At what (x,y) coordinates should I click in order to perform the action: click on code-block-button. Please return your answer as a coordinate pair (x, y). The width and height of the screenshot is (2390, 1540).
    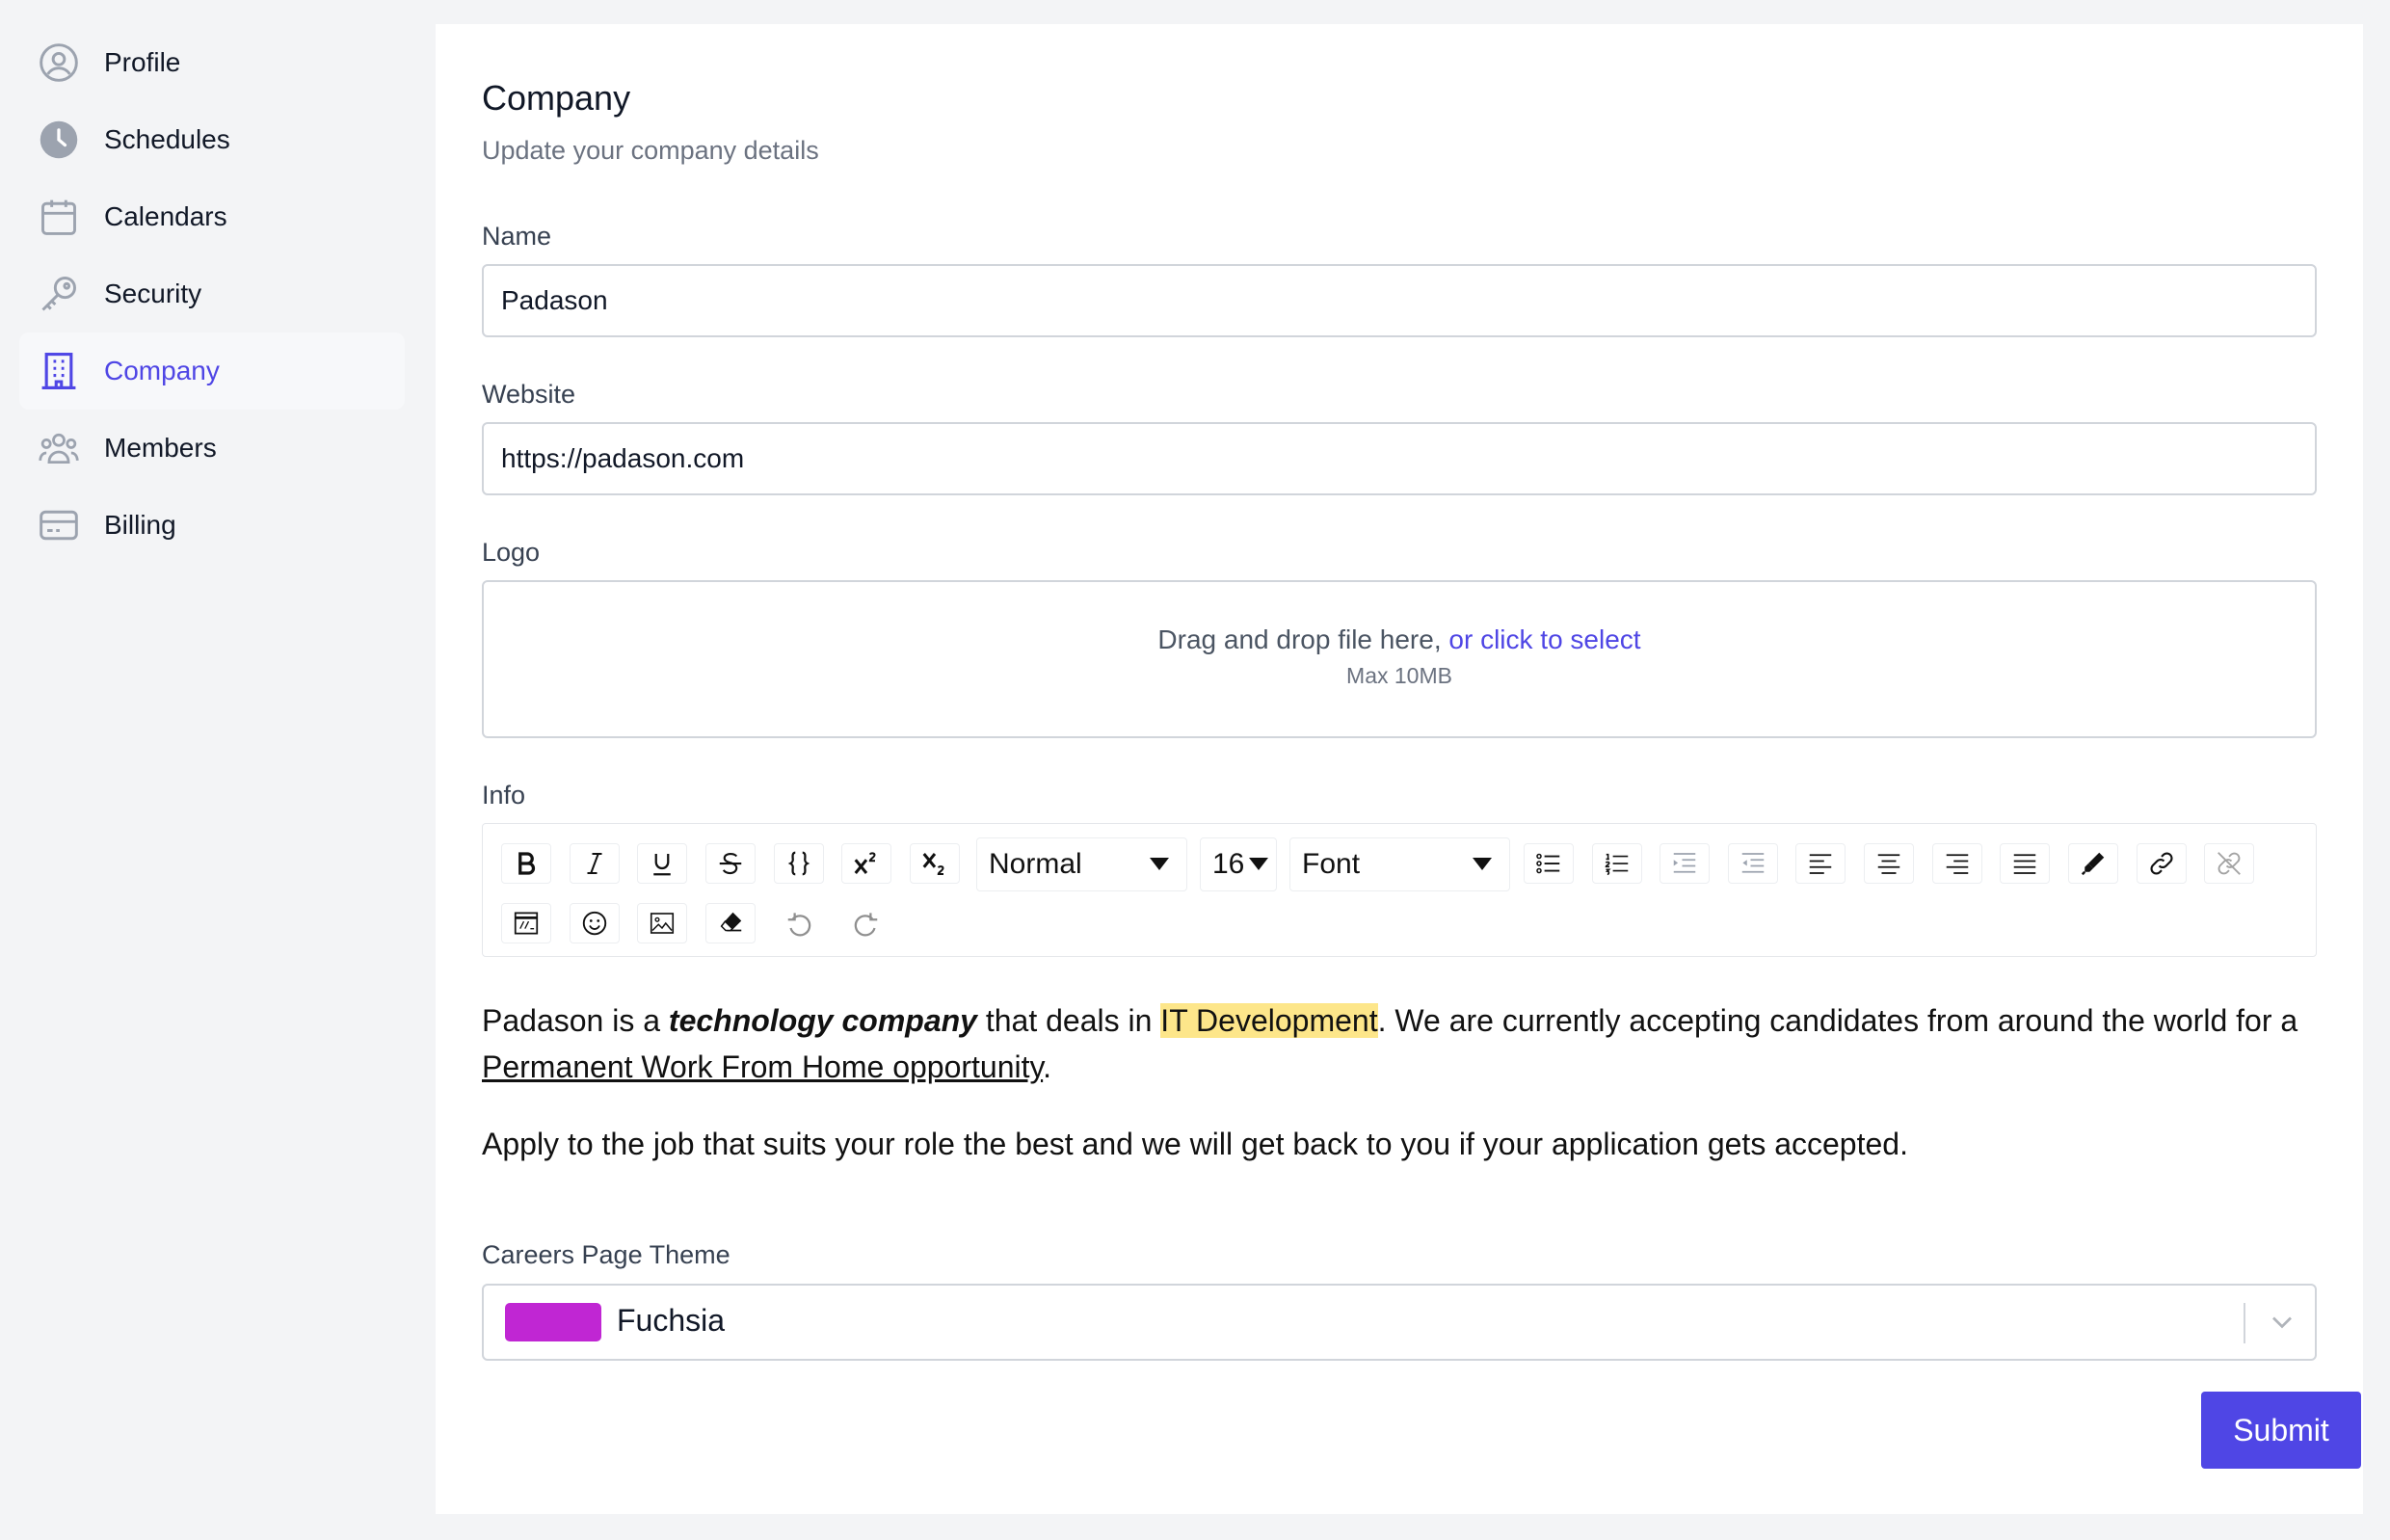
    Looking at the image, I should click on (799, 863).